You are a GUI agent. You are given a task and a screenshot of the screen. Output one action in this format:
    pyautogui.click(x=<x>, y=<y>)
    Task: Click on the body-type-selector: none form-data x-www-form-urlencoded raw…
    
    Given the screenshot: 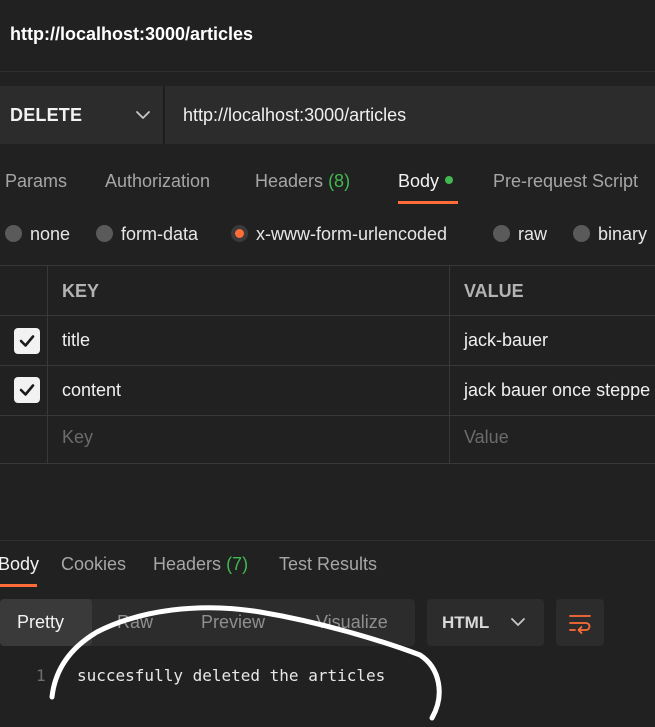 What is the action you would take?
    pyautogui.click(x=327, y=235)
    